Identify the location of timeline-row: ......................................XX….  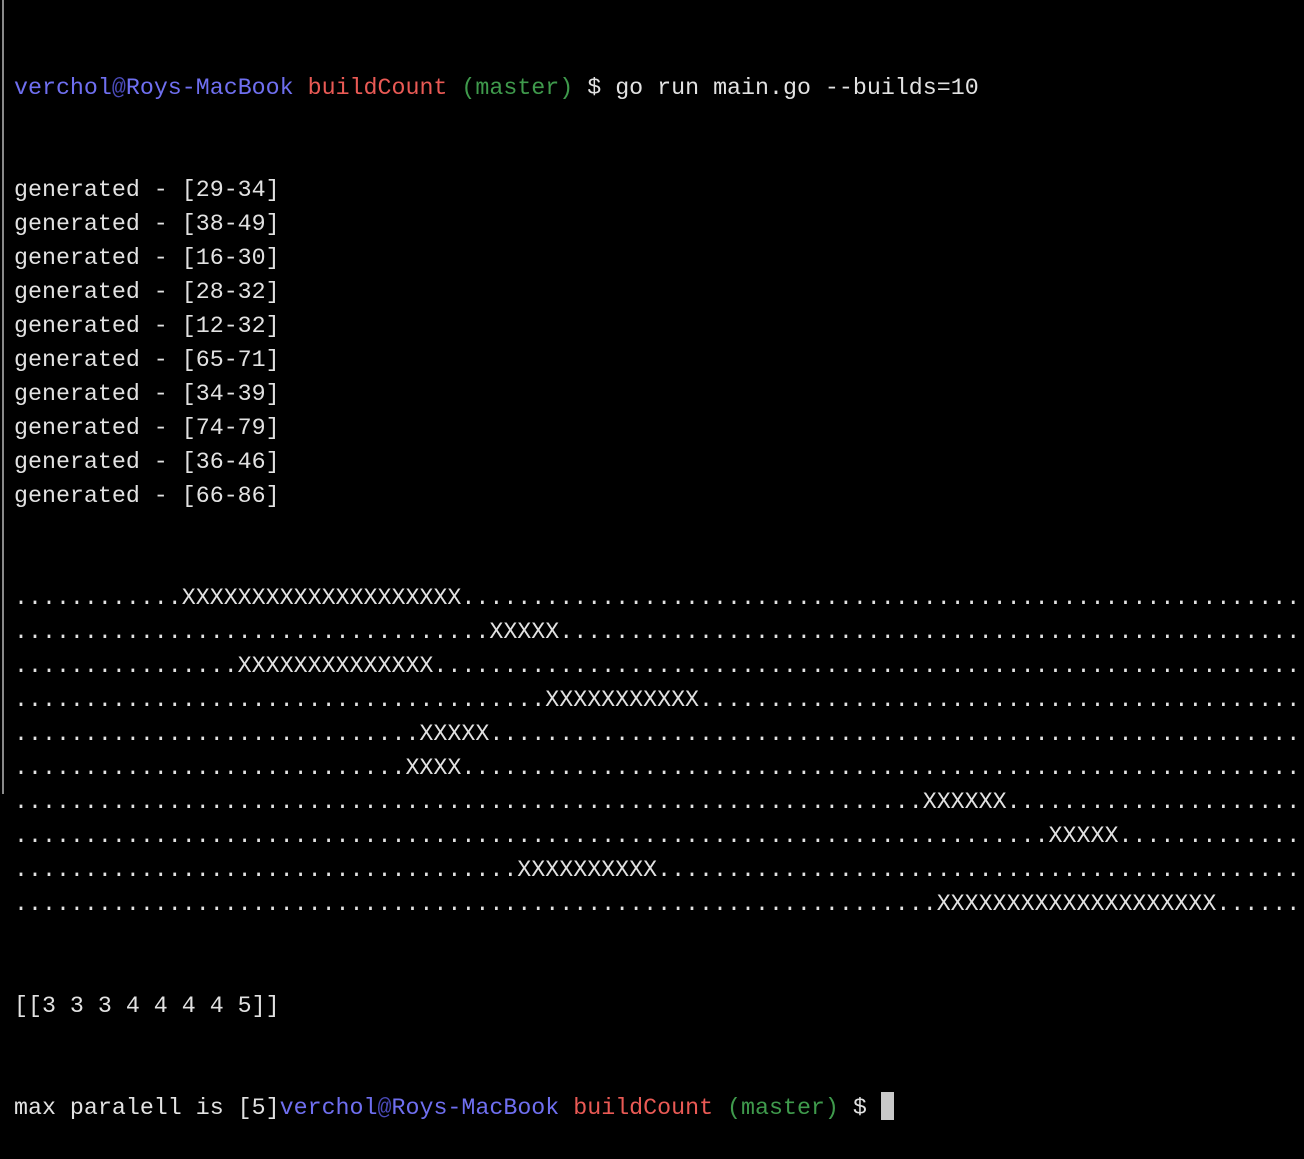
(657, 700).